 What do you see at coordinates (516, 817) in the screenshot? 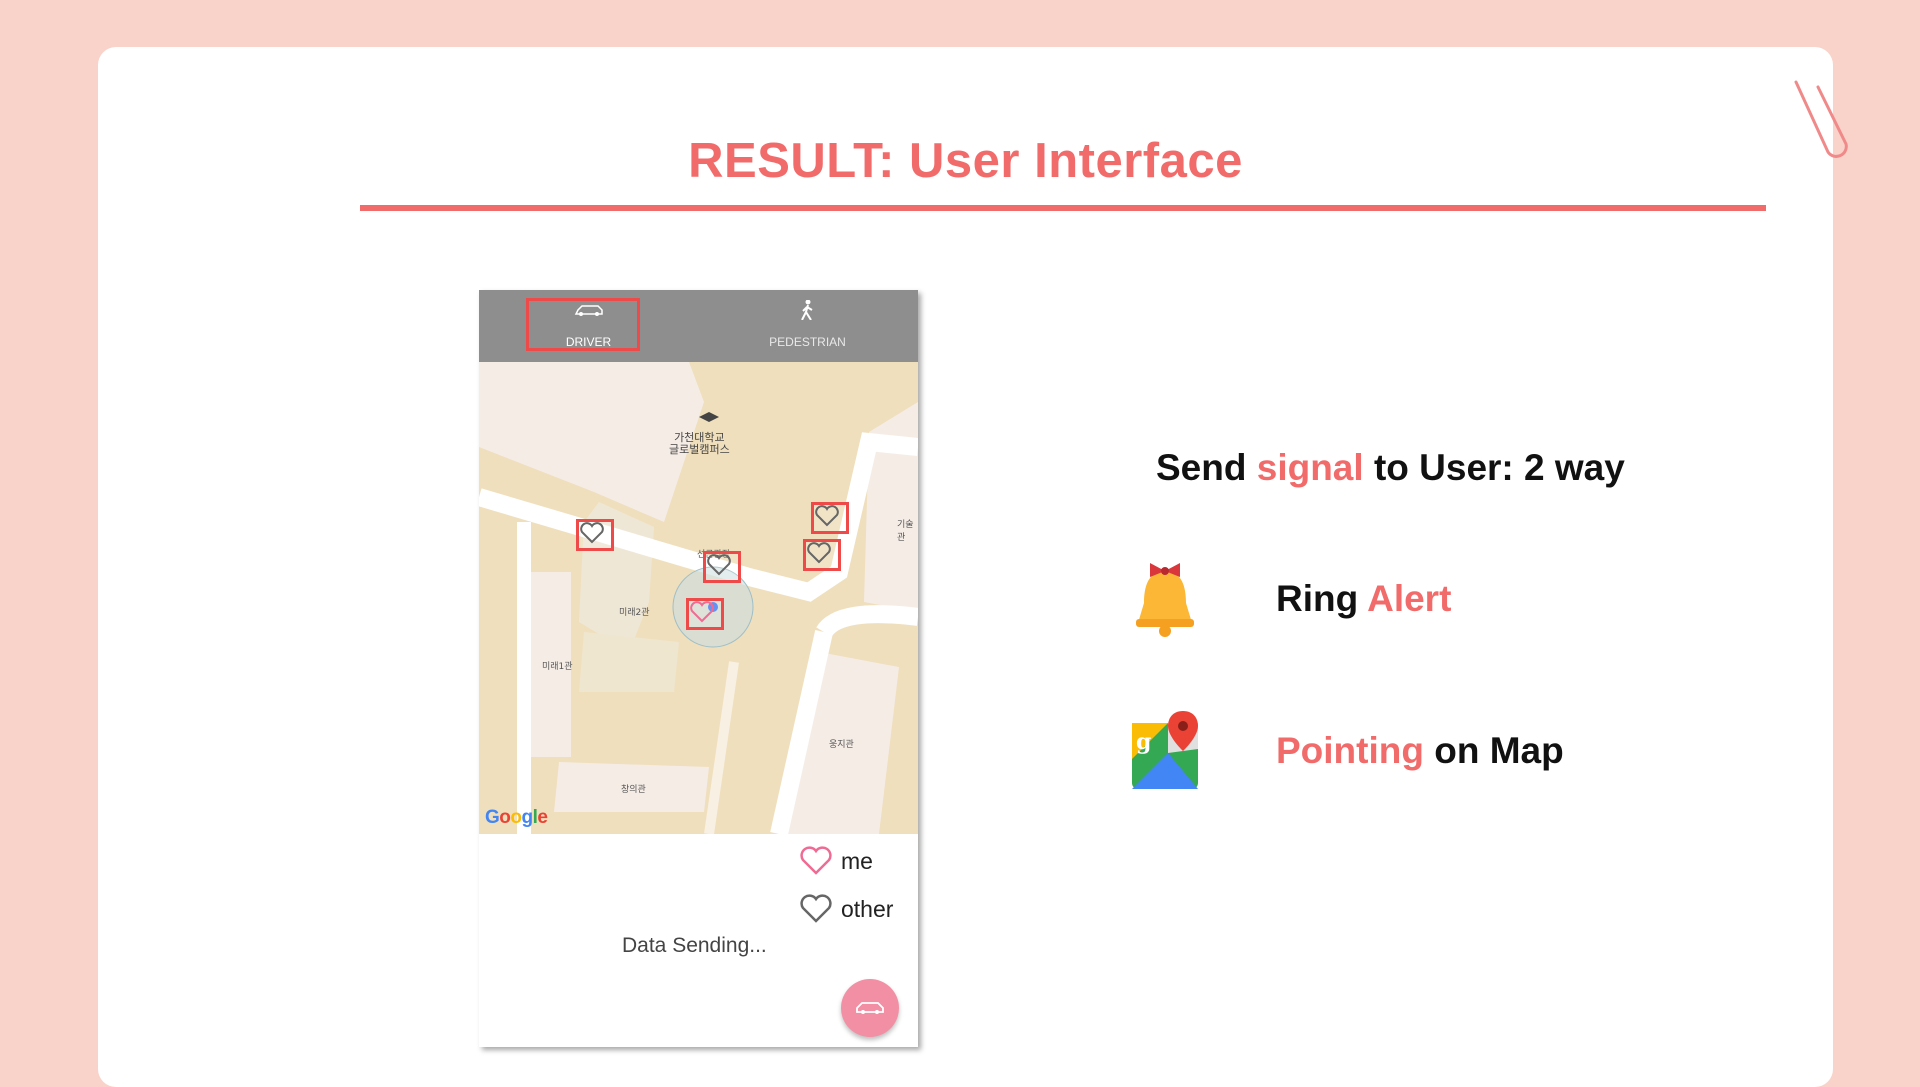
I see `google-logo: Google` at bounding box center [516, 817].